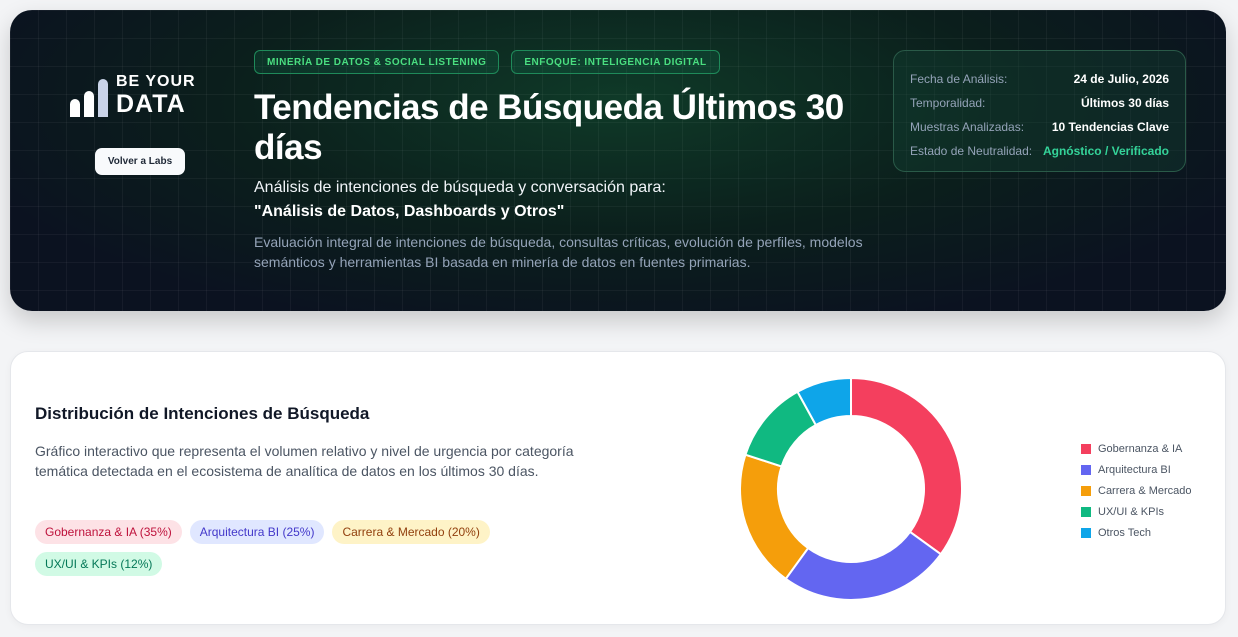 The height and width of the screenshot is (637, 1238). I want to click on meta-value-status: Agnóstico / Verificado, so click(1105, 151).